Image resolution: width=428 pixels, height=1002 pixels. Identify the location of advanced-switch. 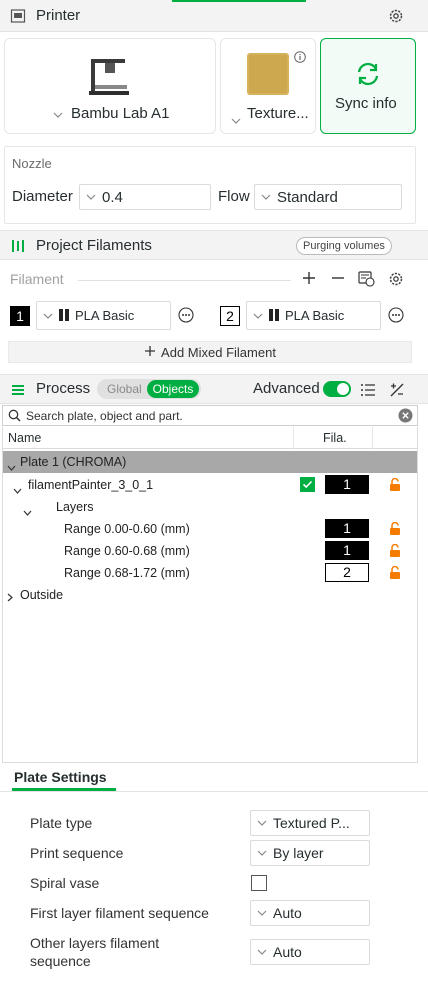
(337, 389).